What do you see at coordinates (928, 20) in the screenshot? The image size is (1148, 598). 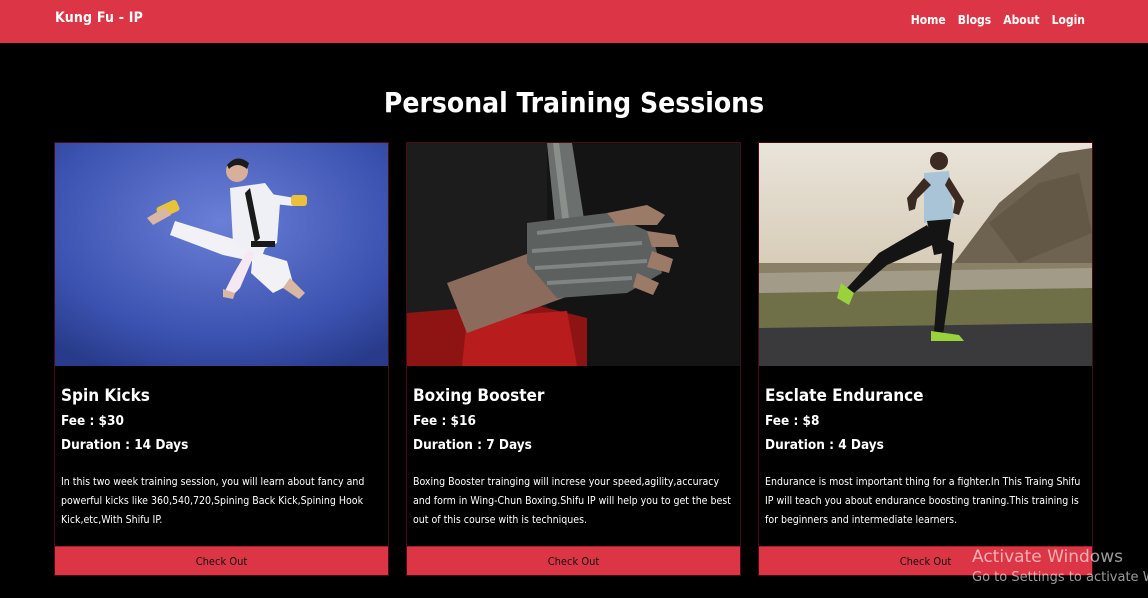 I see `nav-link-home: Home` at bounding box center [928, 20].